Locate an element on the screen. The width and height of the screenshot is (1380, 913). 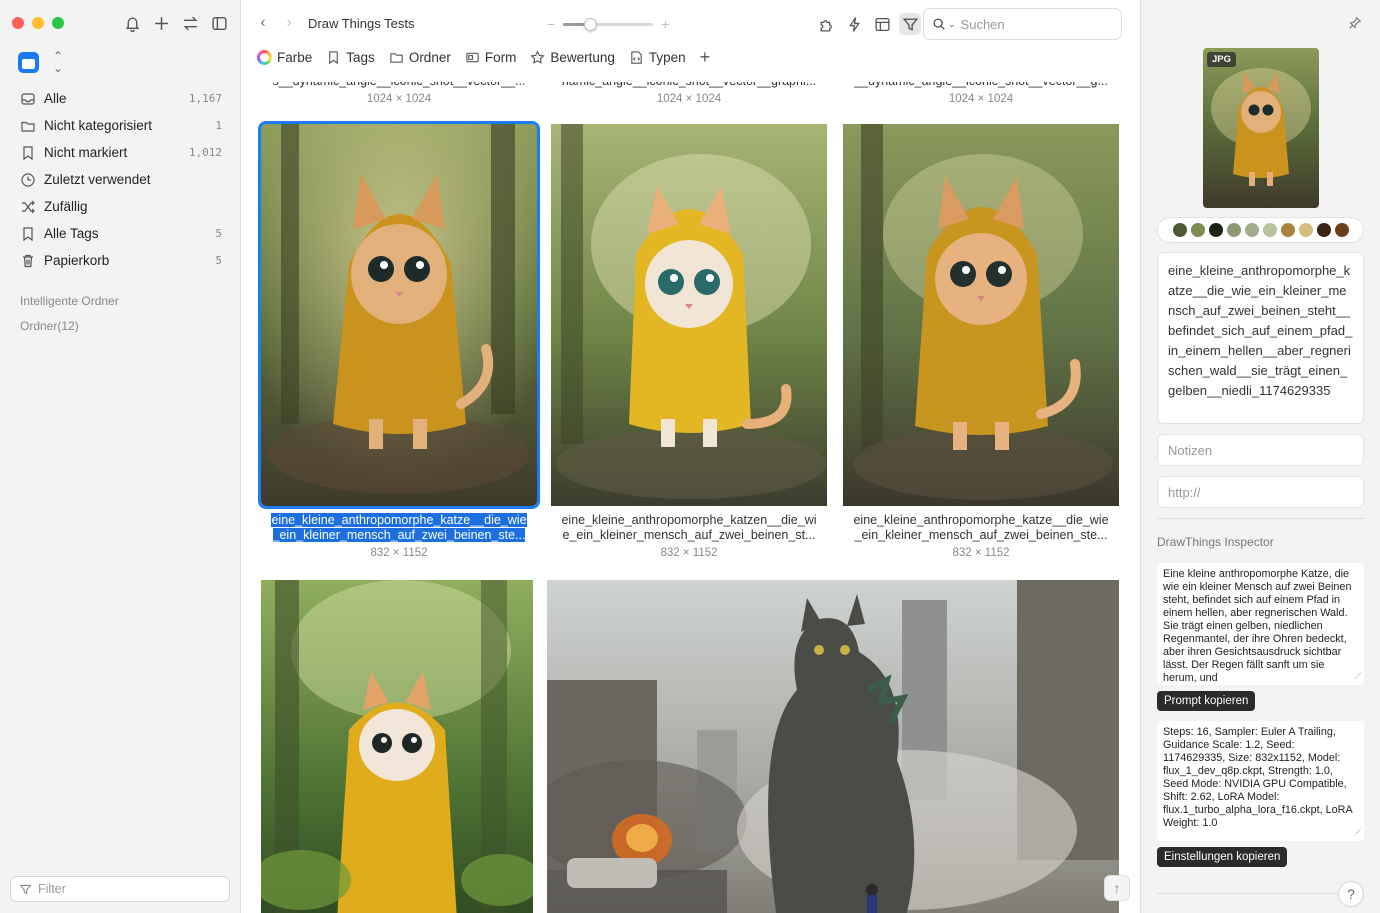
filter-shape: Form is located at coordinates (491, 57).